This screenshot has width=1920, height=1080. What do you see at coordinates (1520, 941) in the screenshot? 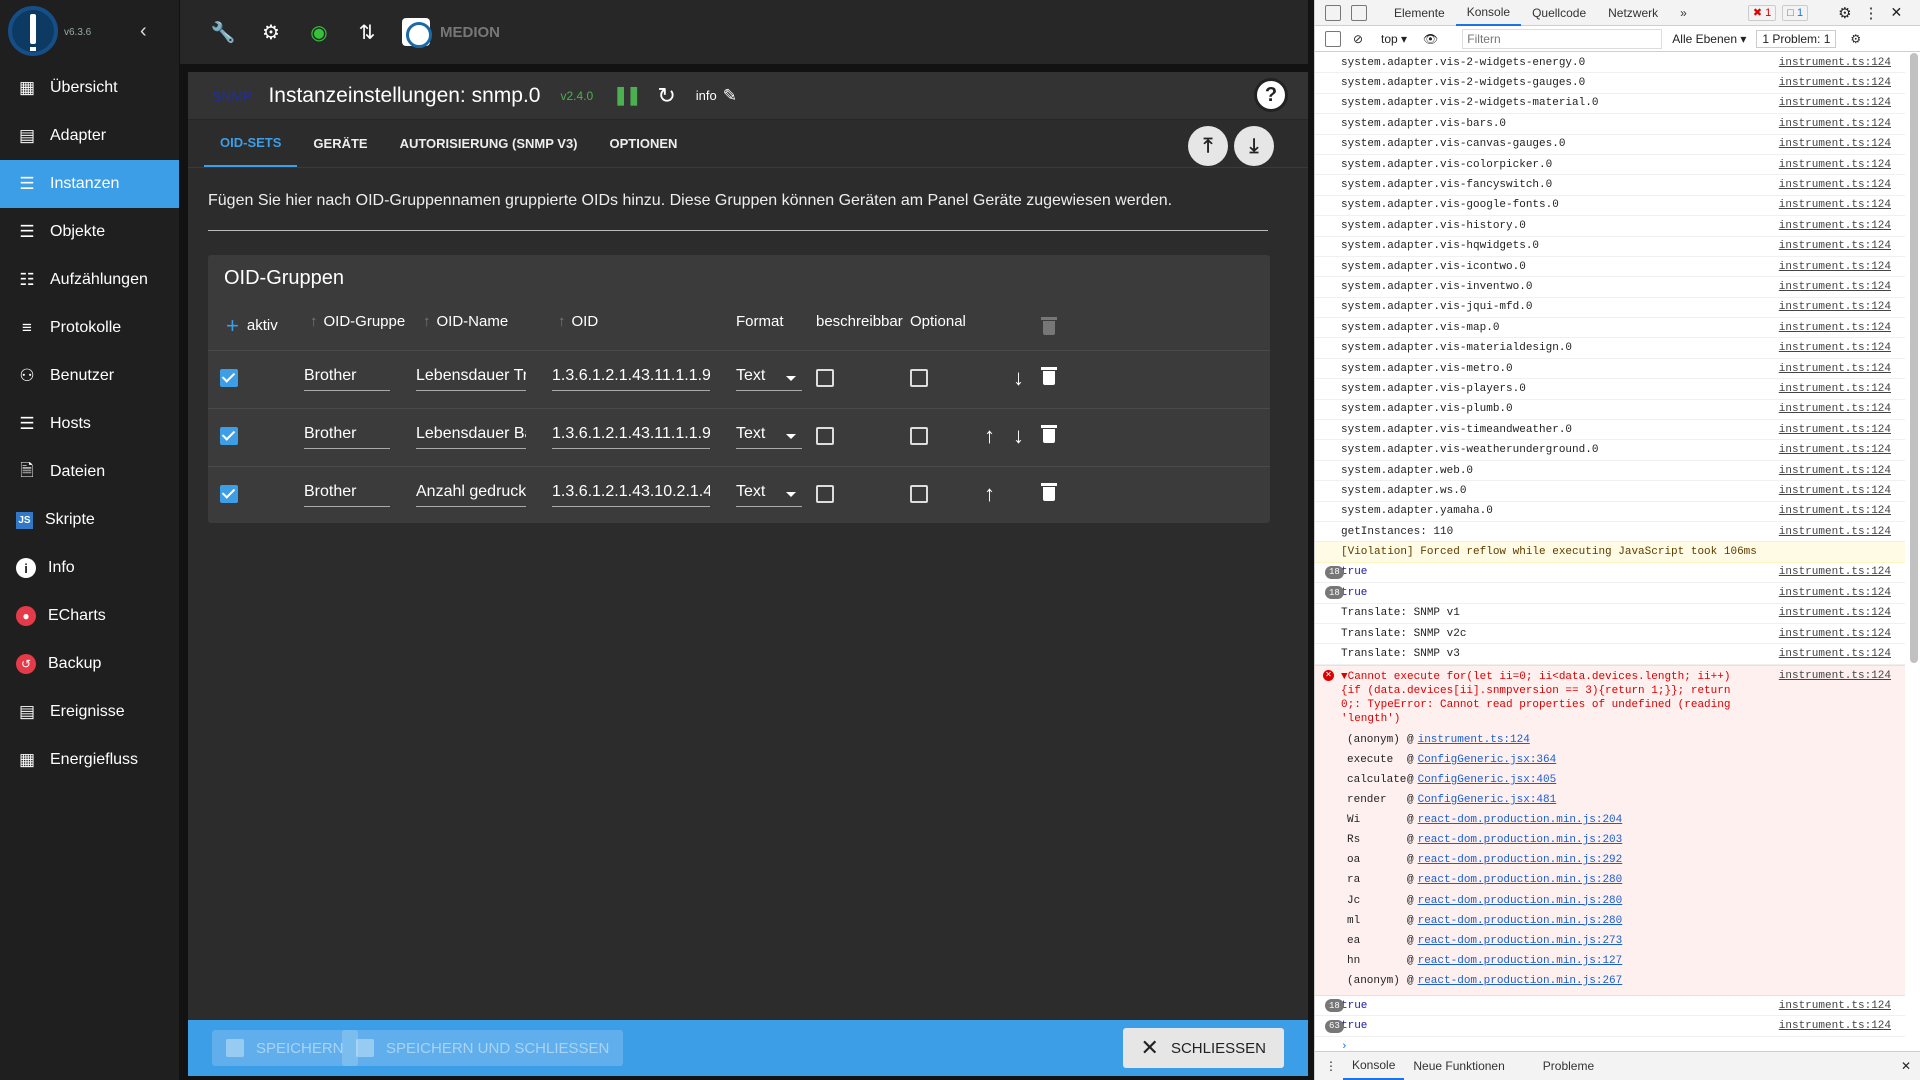
I see `stack-location-link: react-dom.production.min.js:273` at bounding box center [1520, 941].